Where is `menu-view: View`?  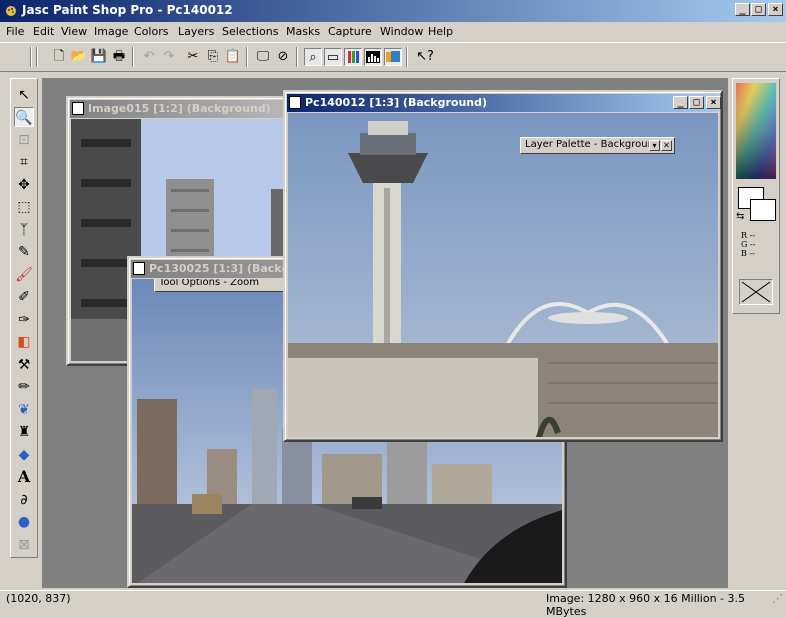 menu-view: View is located at coordinates (74, 31).